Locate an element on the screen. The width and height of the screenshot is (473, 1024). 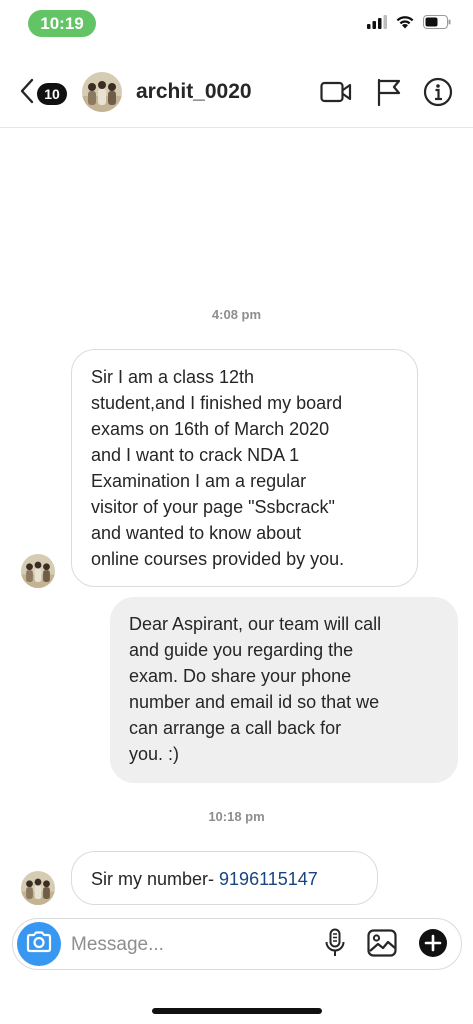
message-line: number and email id so that we is located at coordinates (254, 702).